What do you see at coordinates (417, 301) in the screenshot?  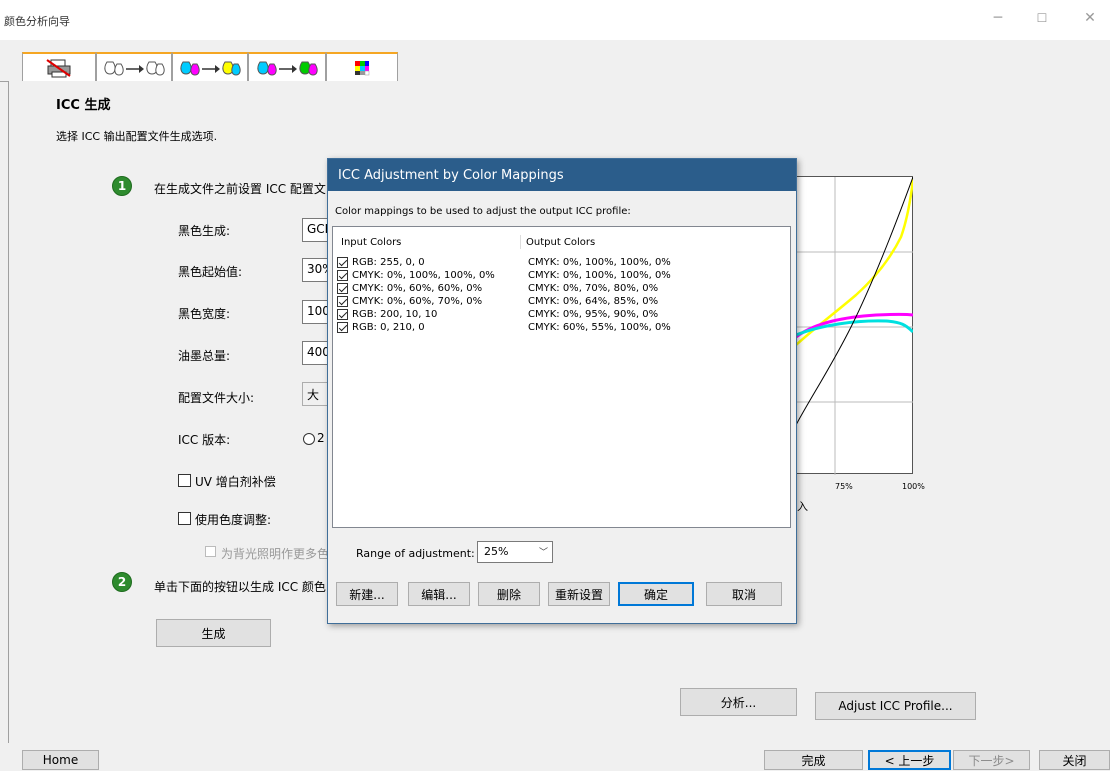 I see `mapping-input: CMYK: 0%, 60%, 70%, 0%` at bounding box center [417, 301].